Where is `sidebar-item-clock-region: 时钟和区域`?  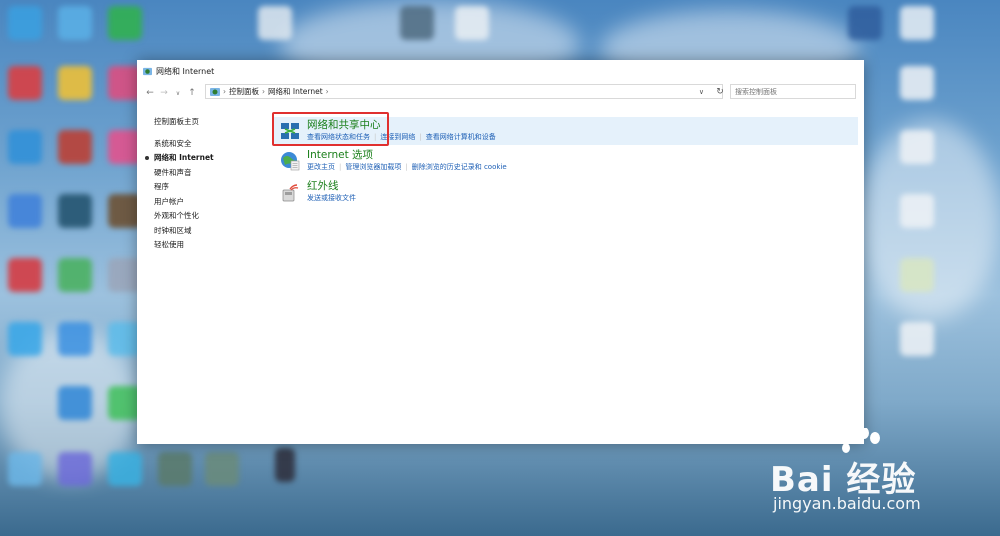
sidebar-item-clock-region: 时钟和区域 is located at coordinates (209, 231).